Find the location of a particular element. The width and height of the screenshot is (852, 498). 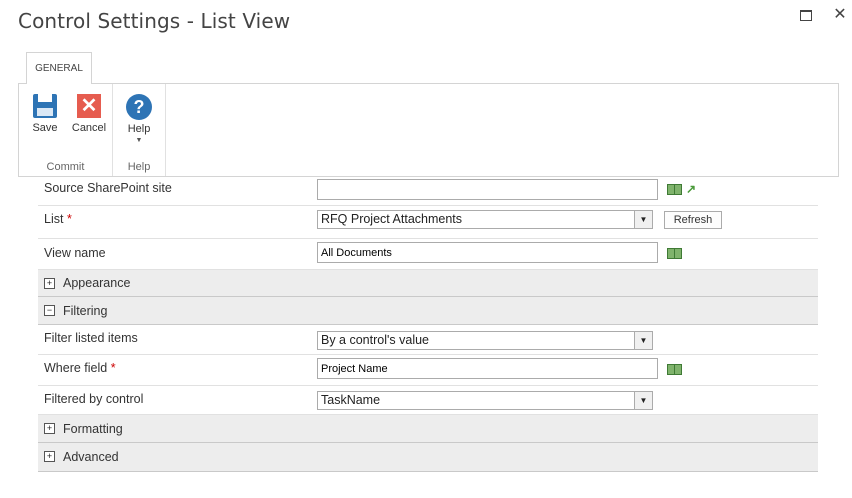

where-field-input is located at coordinates (487, 368).